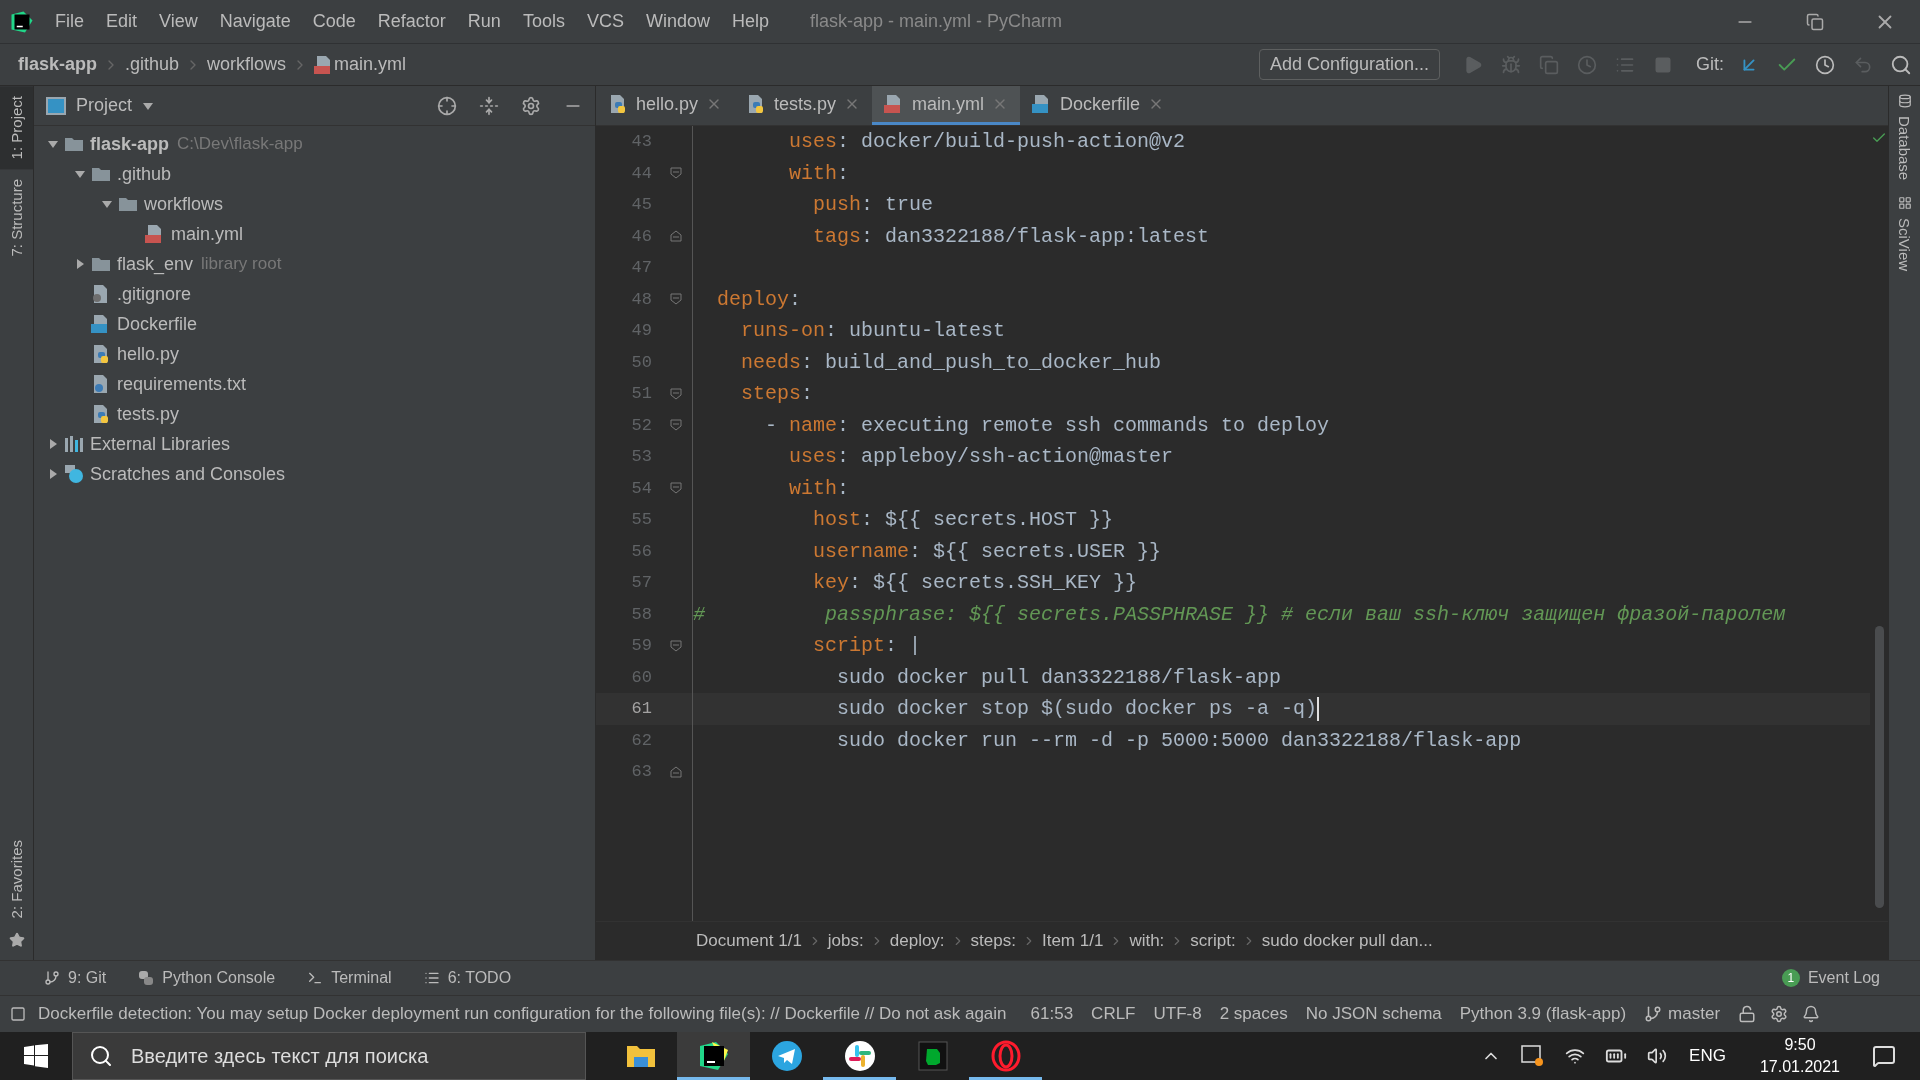  Describe the element at coordinates (160, 444) in the screenshot. I see `tree-item: External Libraries` at that location.